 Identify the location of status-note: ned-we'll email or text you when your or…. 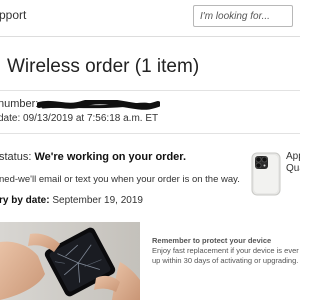
(120, 179).